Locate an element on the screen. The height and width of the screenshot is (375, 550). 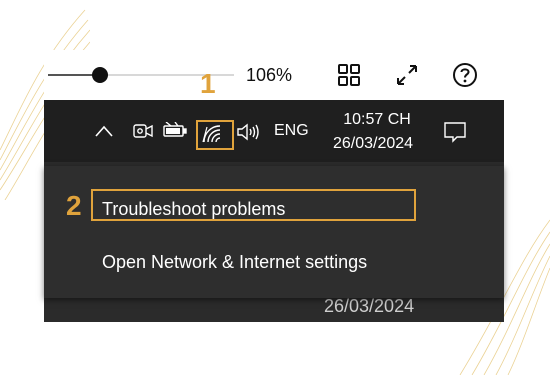
step-marker-1: 1 is located at coordinates (208, 83).